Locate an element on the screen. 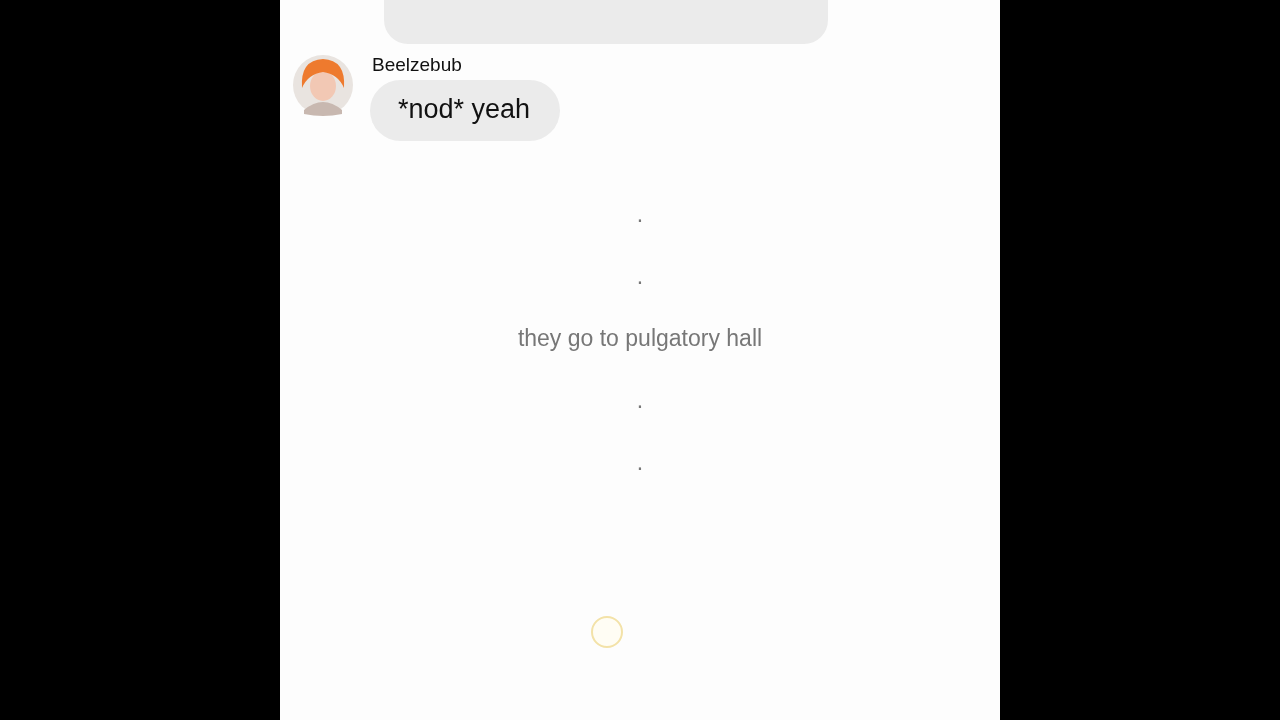  avatar is located at coordinates (323, 85).